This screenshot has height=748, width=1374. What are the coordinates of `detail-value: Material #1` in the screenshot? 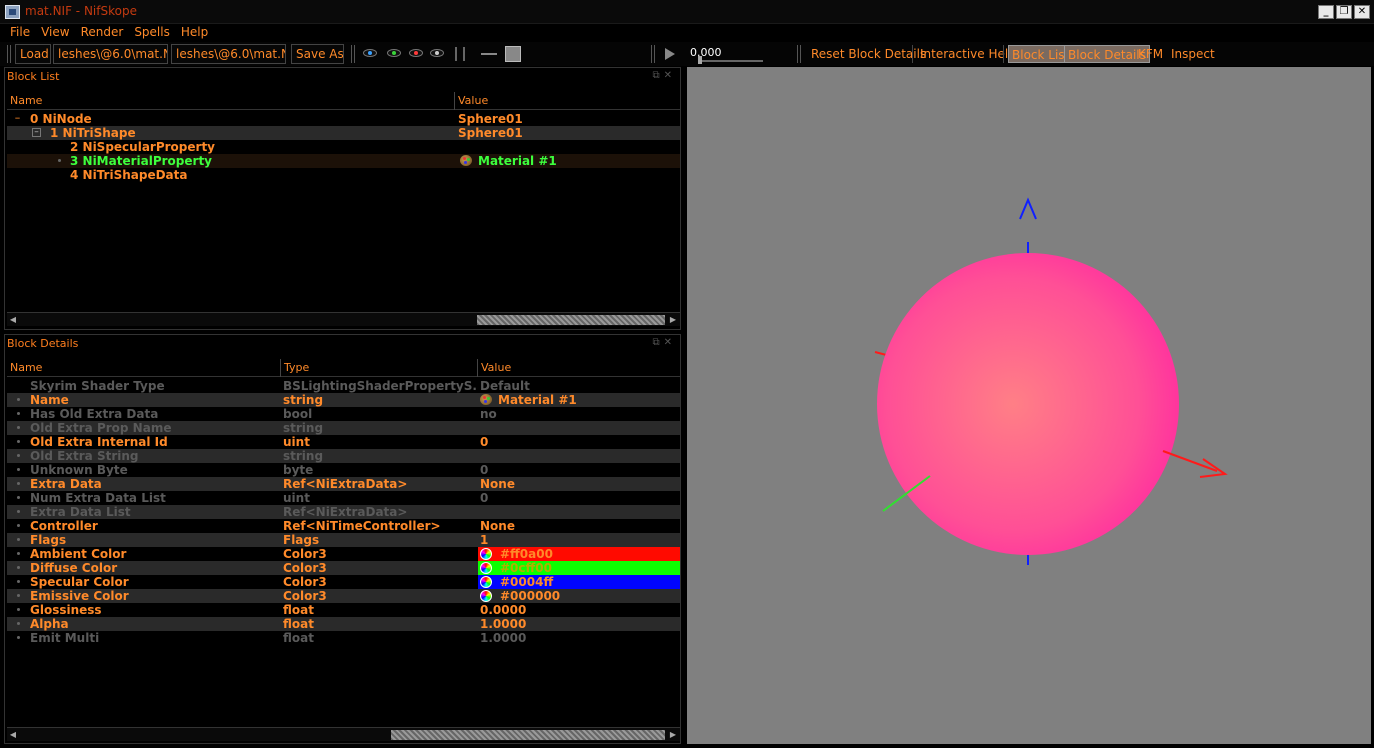 It's located at (579, 400).